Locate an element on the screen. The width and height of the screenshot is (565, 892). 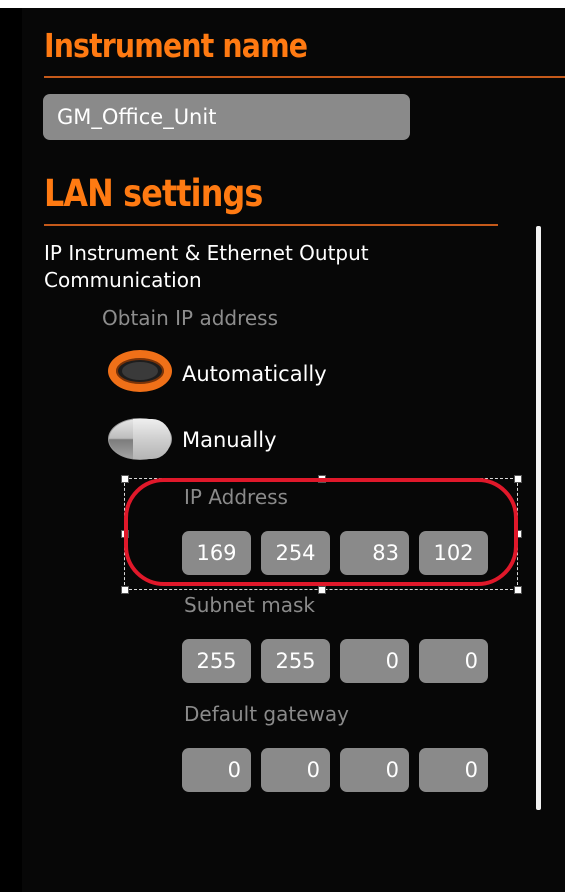
radio-unselected-icon is located at coordinates (140, 439).